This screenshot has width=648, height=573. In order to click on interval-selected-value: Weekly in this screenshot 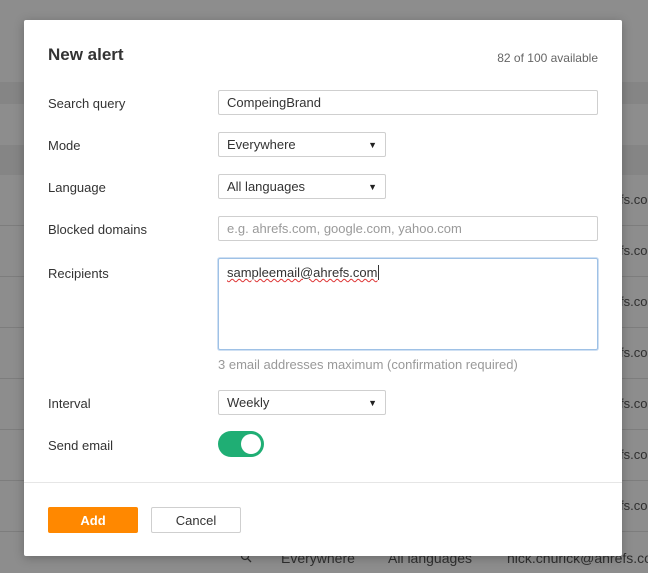, I will do `click(248, 402)`.